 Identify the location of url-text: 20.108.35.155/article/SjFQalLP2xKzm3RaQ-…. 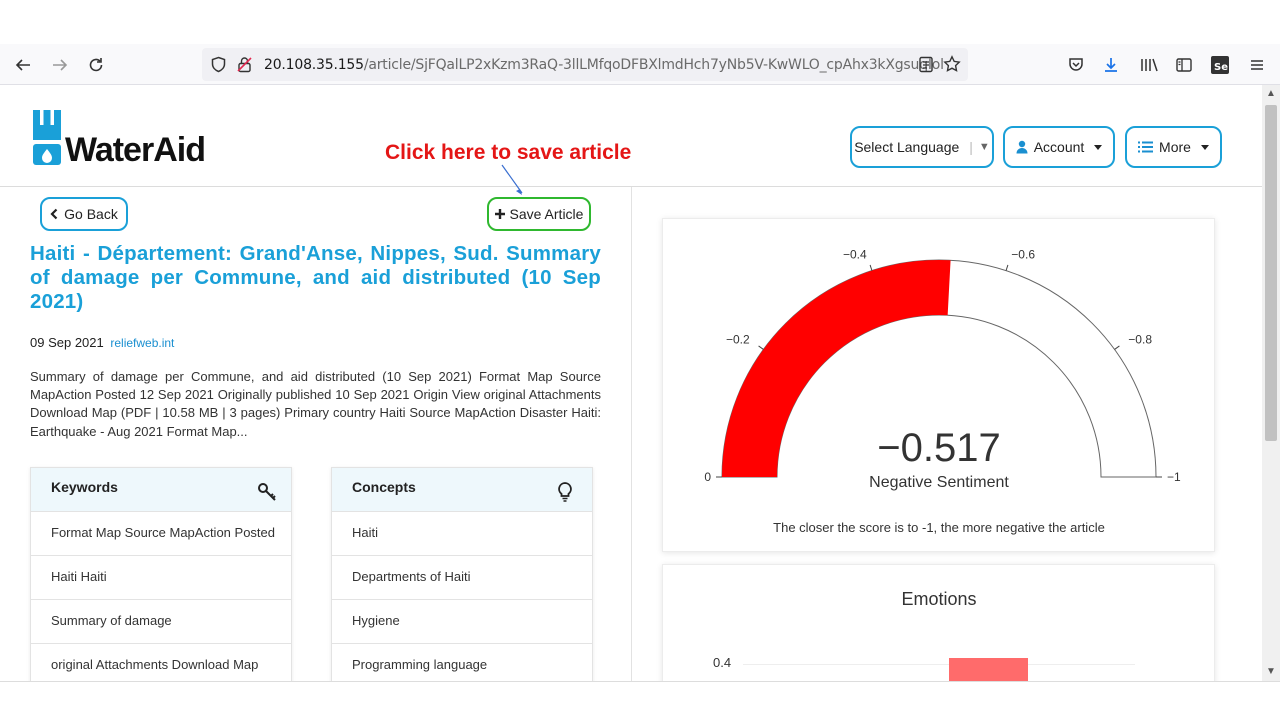
(604, 65).